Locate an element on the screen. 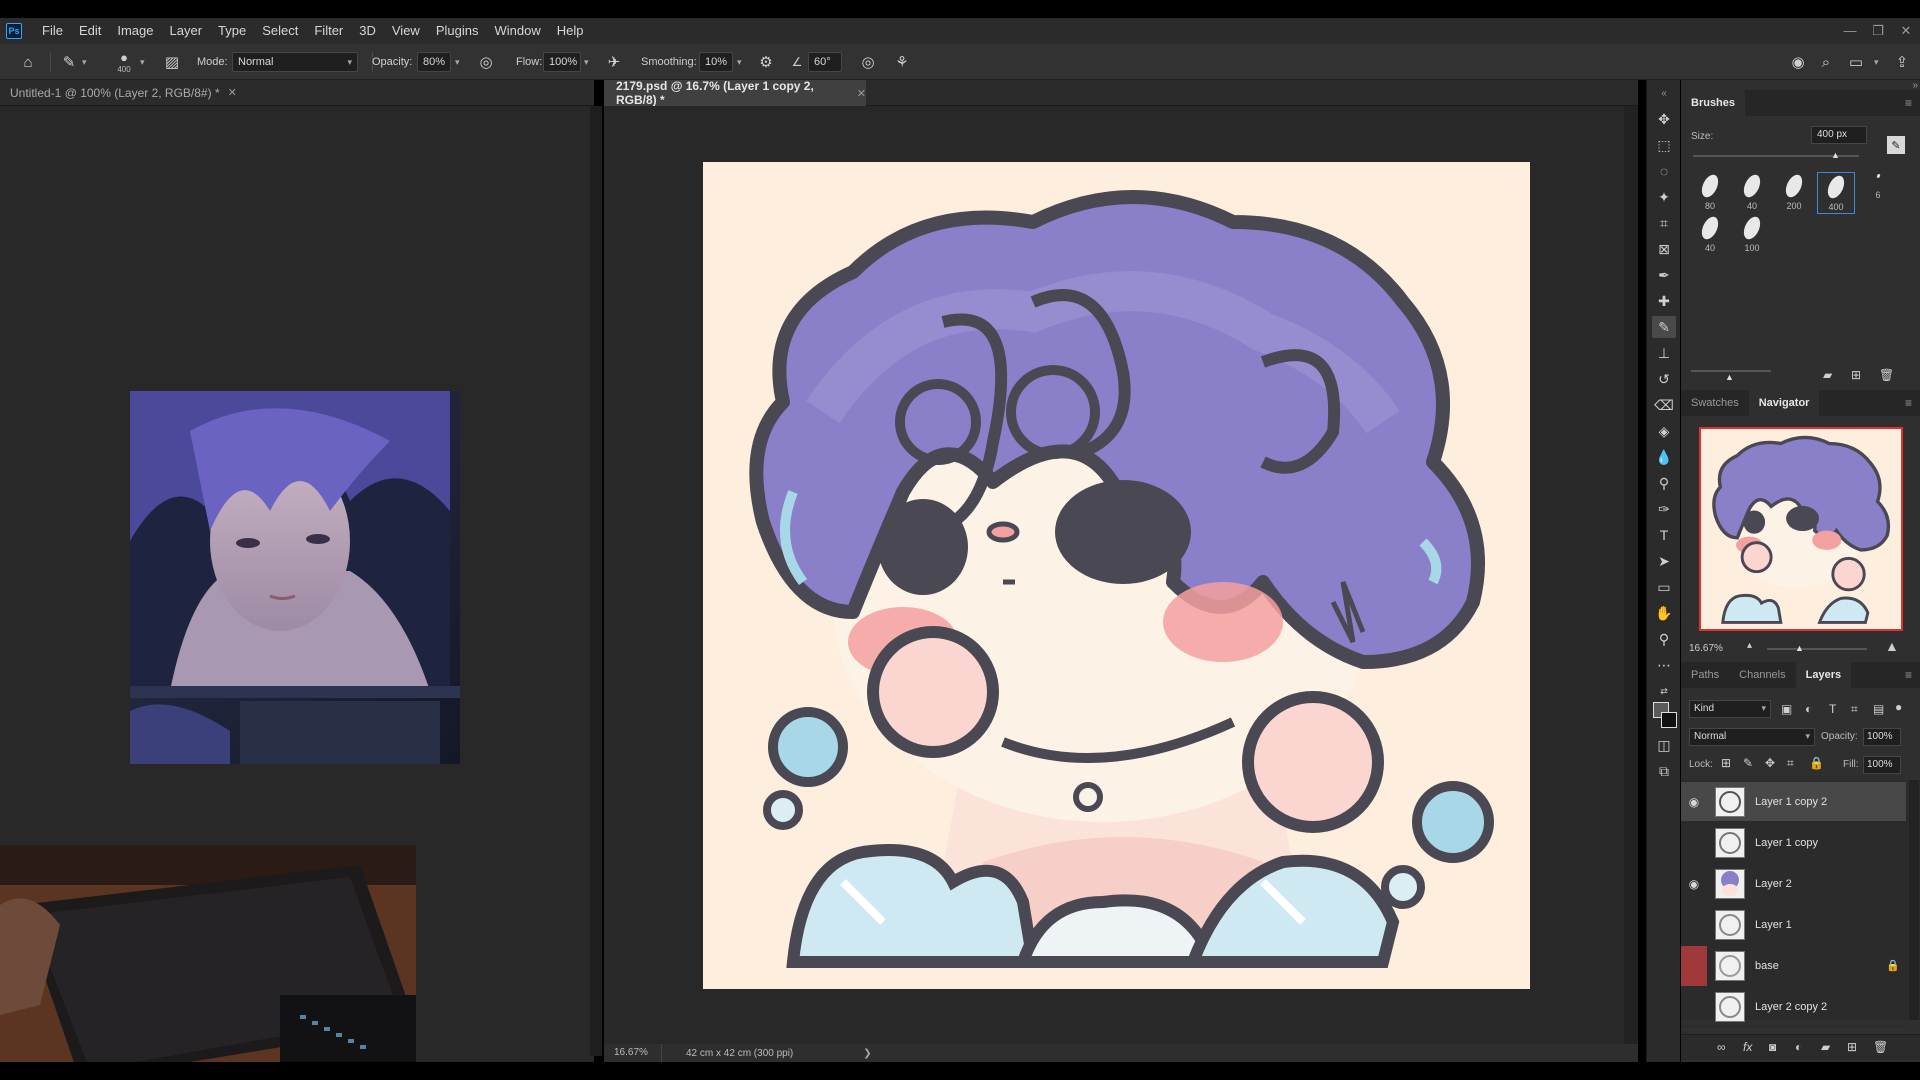 The image size is (1920, 1080). link-layers-icon: ∞ is located at coordinates (1721, 1047).